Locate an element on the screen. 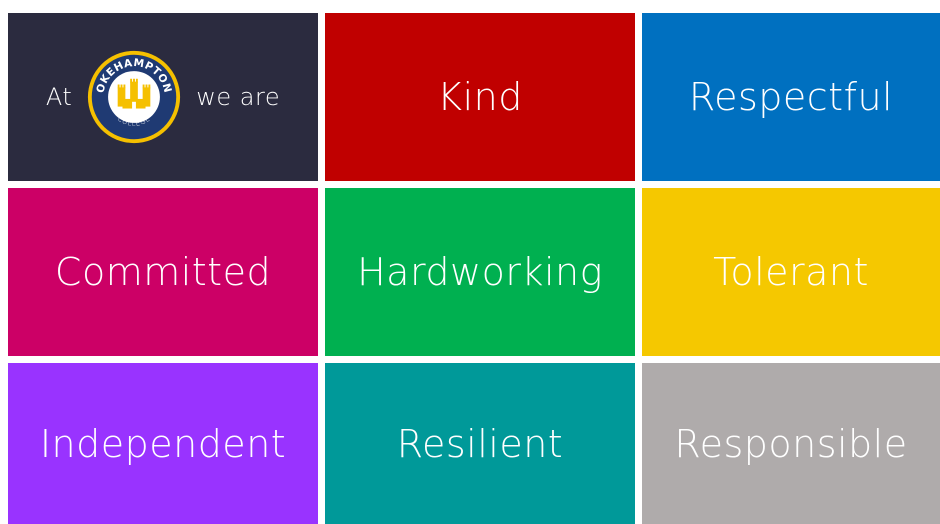 Image resolution: width=940 pixels, height=524 pixels. value-label: Committed is located at coordinates (163, 272).